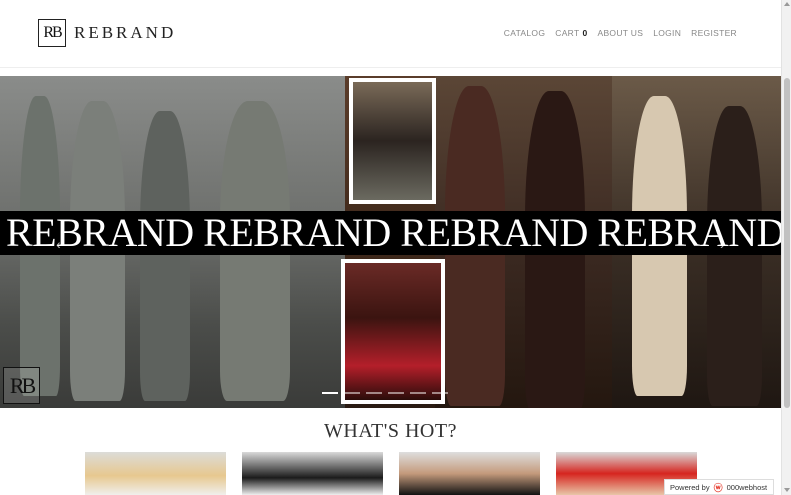 Image resolution: width=791 pixels, height=495 pixels. Describe the element at coordinates (524, 33) in the screenshot. I see `nav-catalog: CATALOG` at that location.